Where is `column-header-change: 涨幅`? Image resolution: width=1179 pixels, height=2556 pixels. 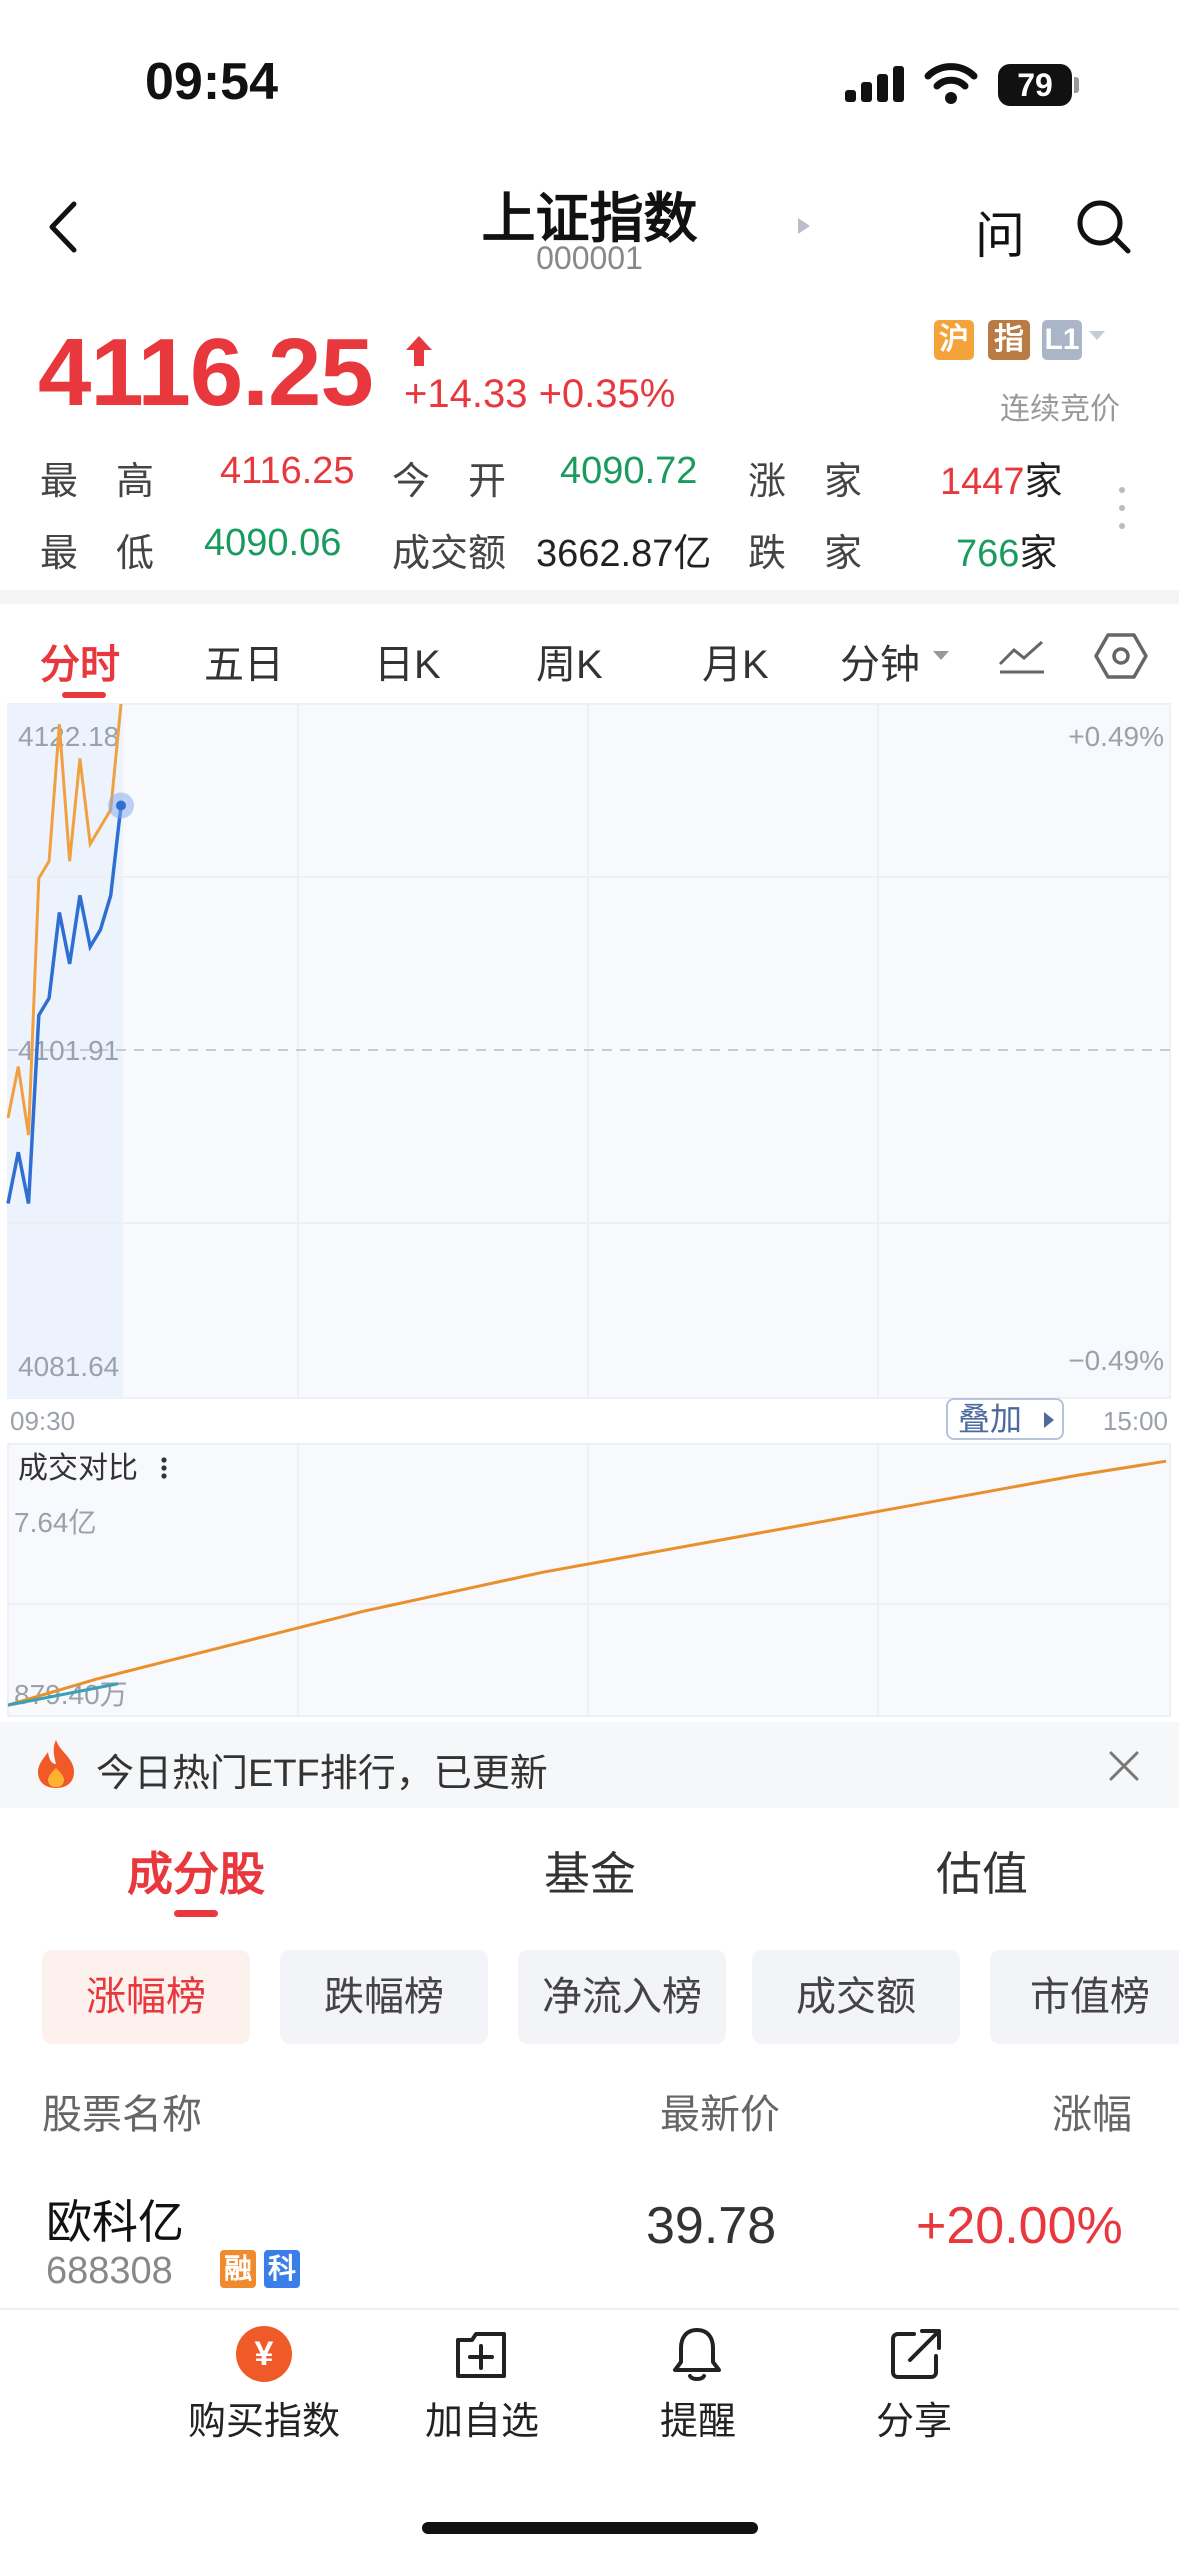 column-header-change: 涨幅 is located at coordinates (1092, 2111).